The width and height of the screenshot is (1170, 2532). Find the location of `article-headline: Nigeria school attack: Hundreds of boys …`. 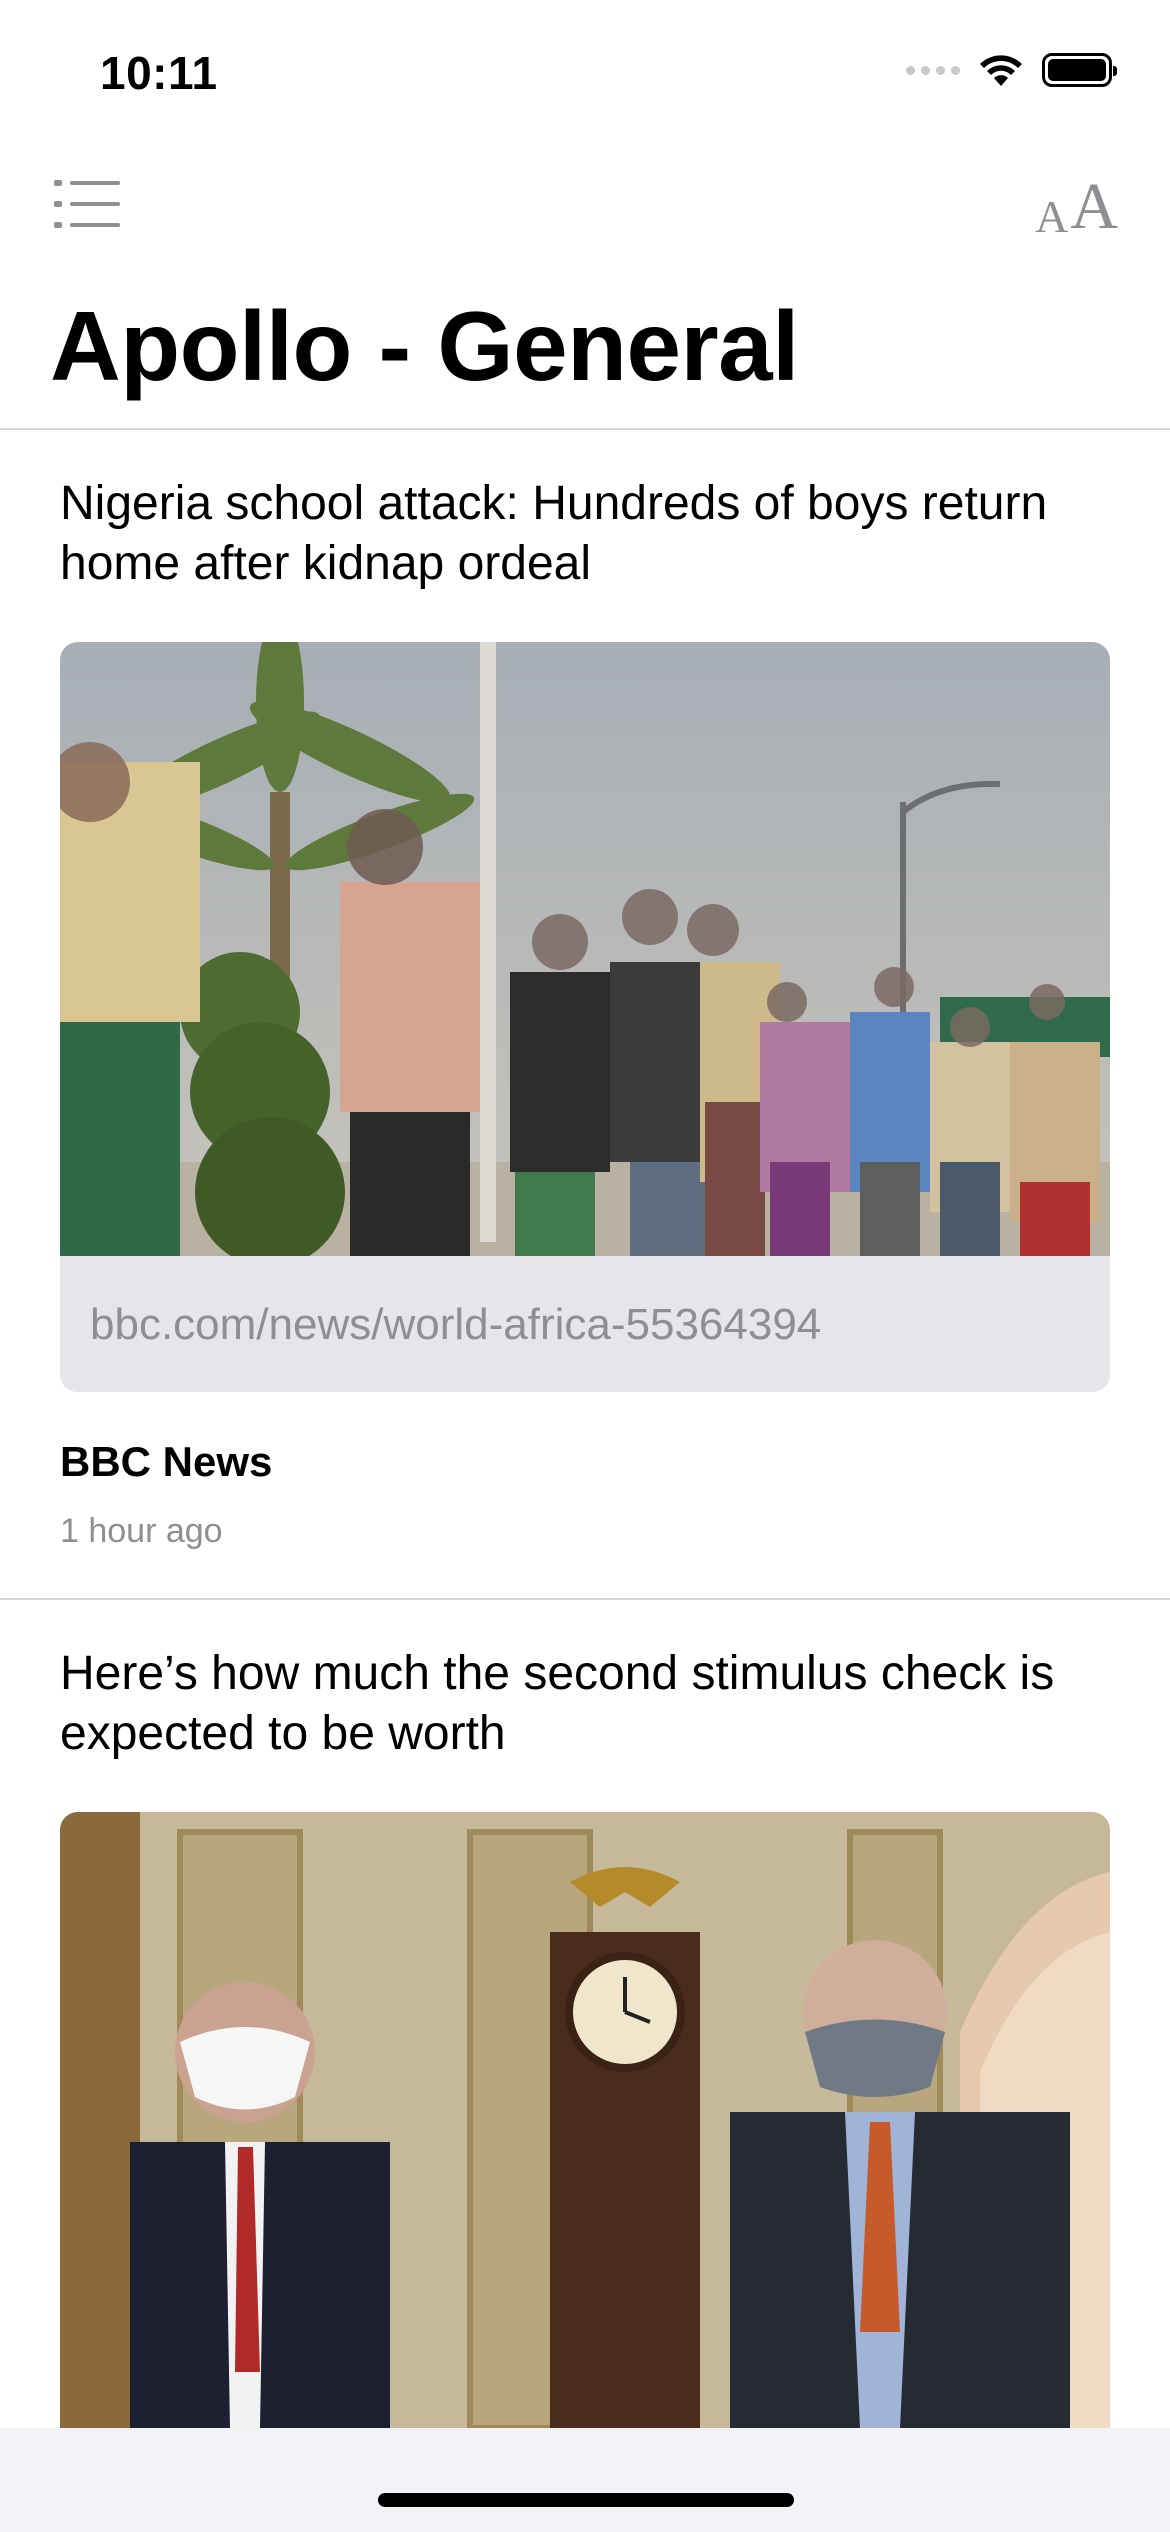

article-headline: Nigeria school attack: Hundreds of boys … is located at coordinates (585, 534).